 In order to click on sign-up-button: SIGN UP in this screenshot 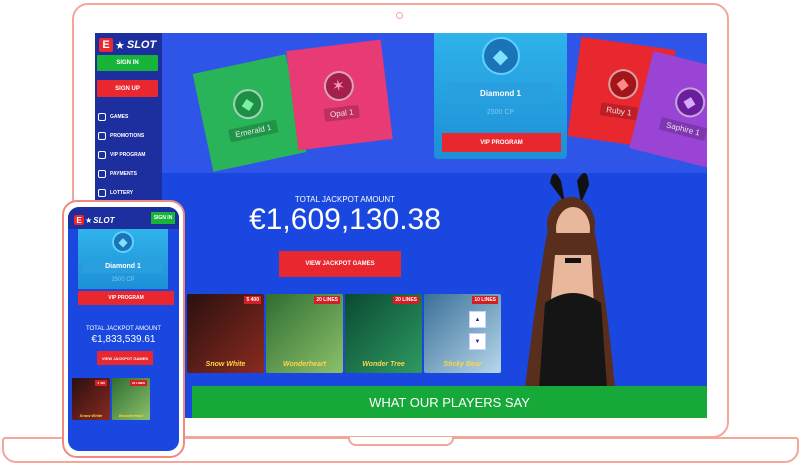, I will do `click(127, 88)`.